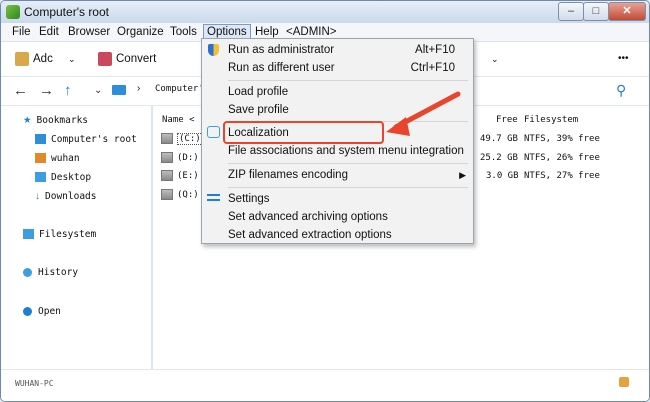 The width and height of the screenshot is (650, 402). What do you see at coordinates (13, 12) in the screenshot?
I see `app-icon` at bounding box center [13, 12].